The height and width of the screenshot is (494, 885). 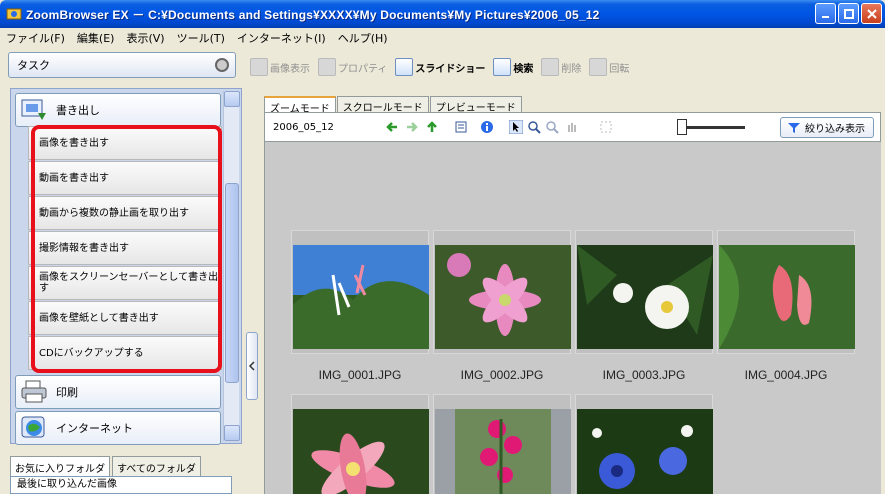 I want to click on task-export-movies: 動画を書き出す, so click(x=125, y=178).